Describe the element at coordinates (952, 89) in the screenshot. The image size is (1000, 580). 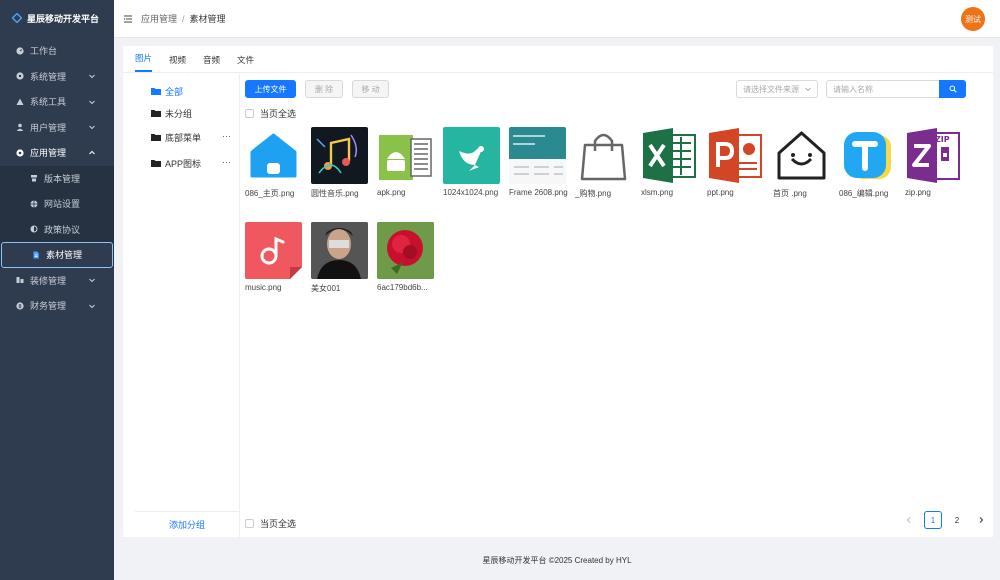
I see `search-button` at that location.